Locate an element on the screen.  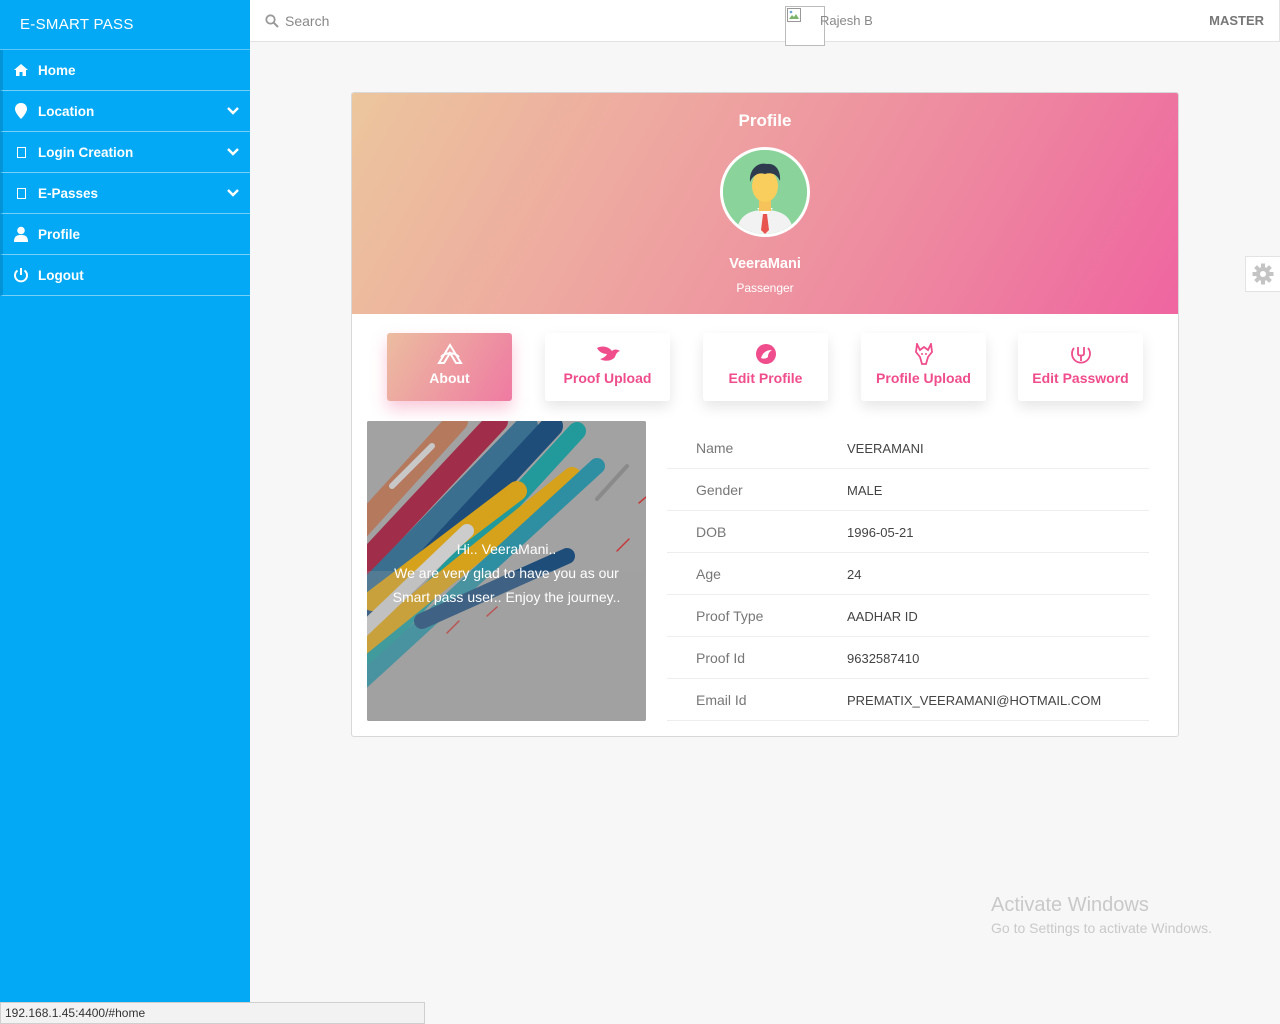
watermark-subtitle: Go to Settings to activate Windows. is located at coordinates (1101, 928).